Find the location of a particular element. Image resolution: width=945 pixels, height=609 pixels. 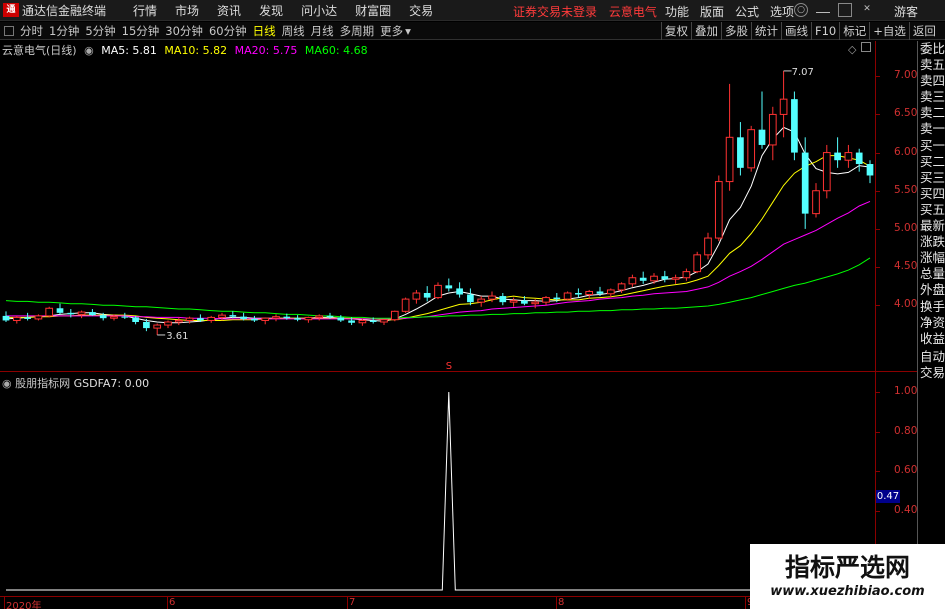

restore-icon is located at coordinates (845, 10).